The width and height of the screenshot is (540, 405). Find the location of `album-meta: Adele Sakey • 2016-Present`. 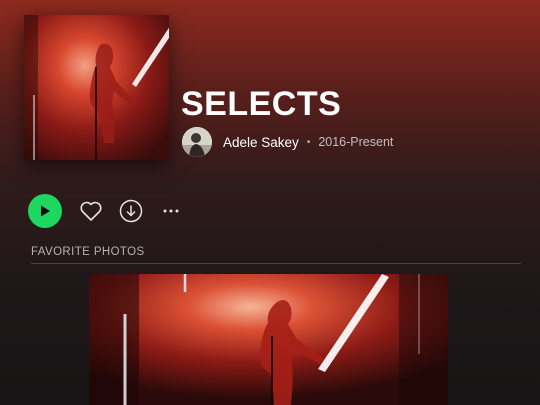

album-meta: Adele Sakey • 2016-Present is located at coordinates (287, 142).